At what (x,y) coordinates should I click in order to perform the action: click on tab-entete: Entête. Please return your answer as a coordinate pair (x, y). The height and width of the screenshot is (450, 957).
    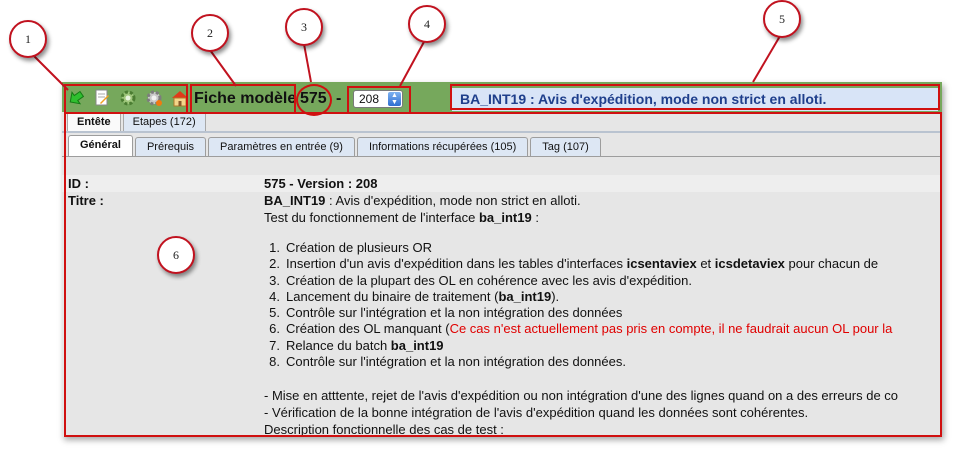
    Looking at the image, I should click on (94, 123).